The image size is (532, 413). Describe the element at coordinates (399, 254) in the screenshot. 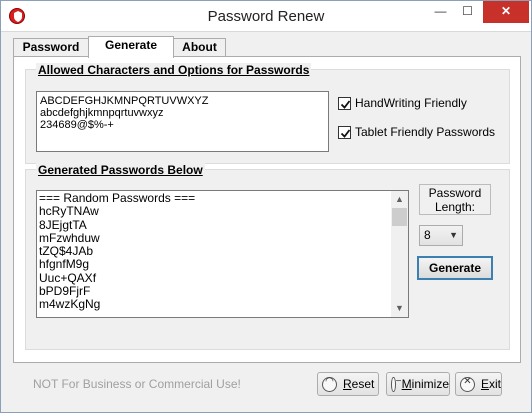

I see `vertical-scrollbar: ▲ ▼` at that location.